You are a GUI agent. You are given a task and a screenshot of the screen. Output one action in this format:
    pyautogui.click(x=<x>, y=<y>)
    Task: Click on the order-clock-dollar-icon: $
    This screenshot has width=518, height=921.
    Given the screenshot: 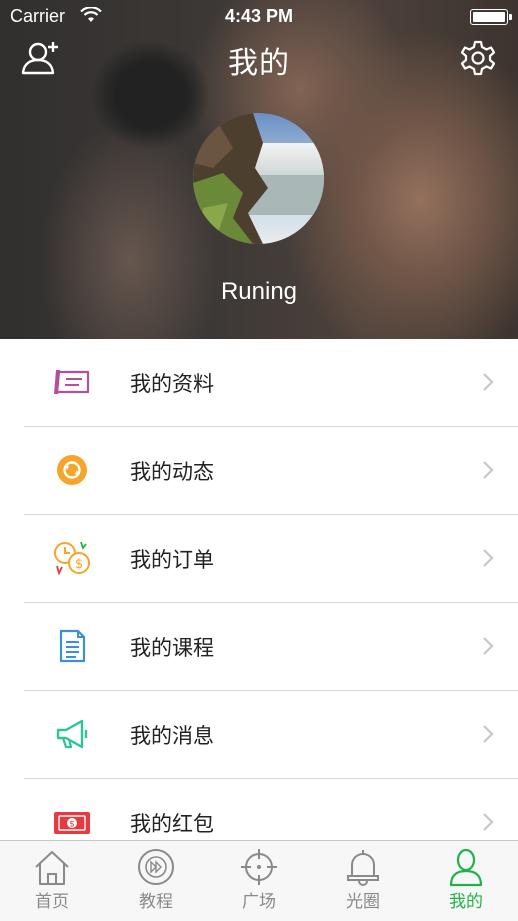 What is the action you would take?
    pyautogui.click(x=72, y=558)
    